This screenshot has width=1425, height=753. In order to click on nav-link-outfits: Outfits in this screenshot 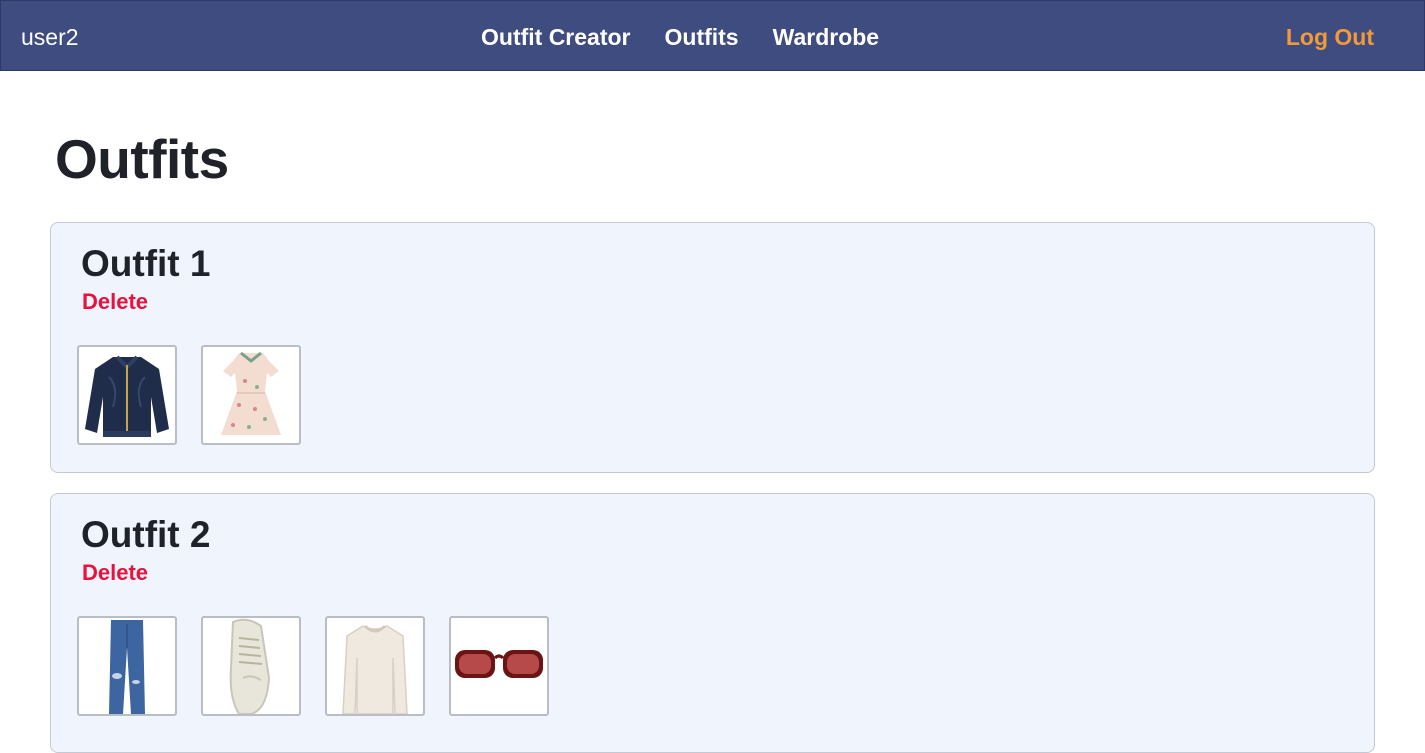, I will do `click(702, 37)`.